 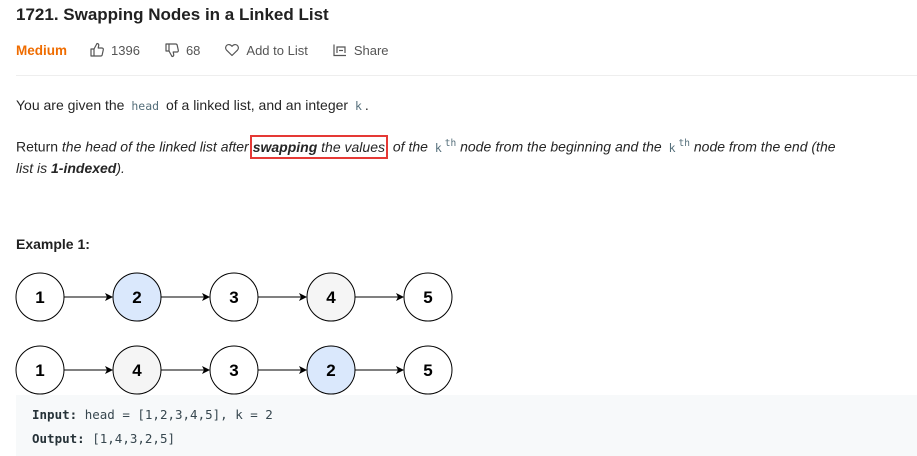 I want to click on input-line: Input: head = [1,2,3,4,5], k = 2, so click(x=152, y=414).